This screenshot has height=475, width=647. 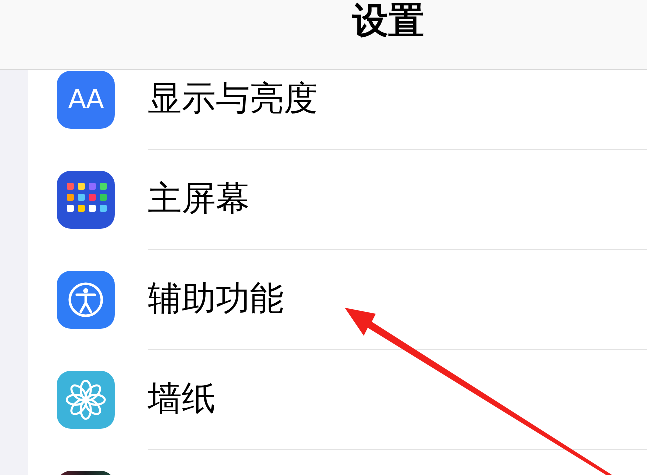 I want to click on flower-icon, so click(x=86, y=400).